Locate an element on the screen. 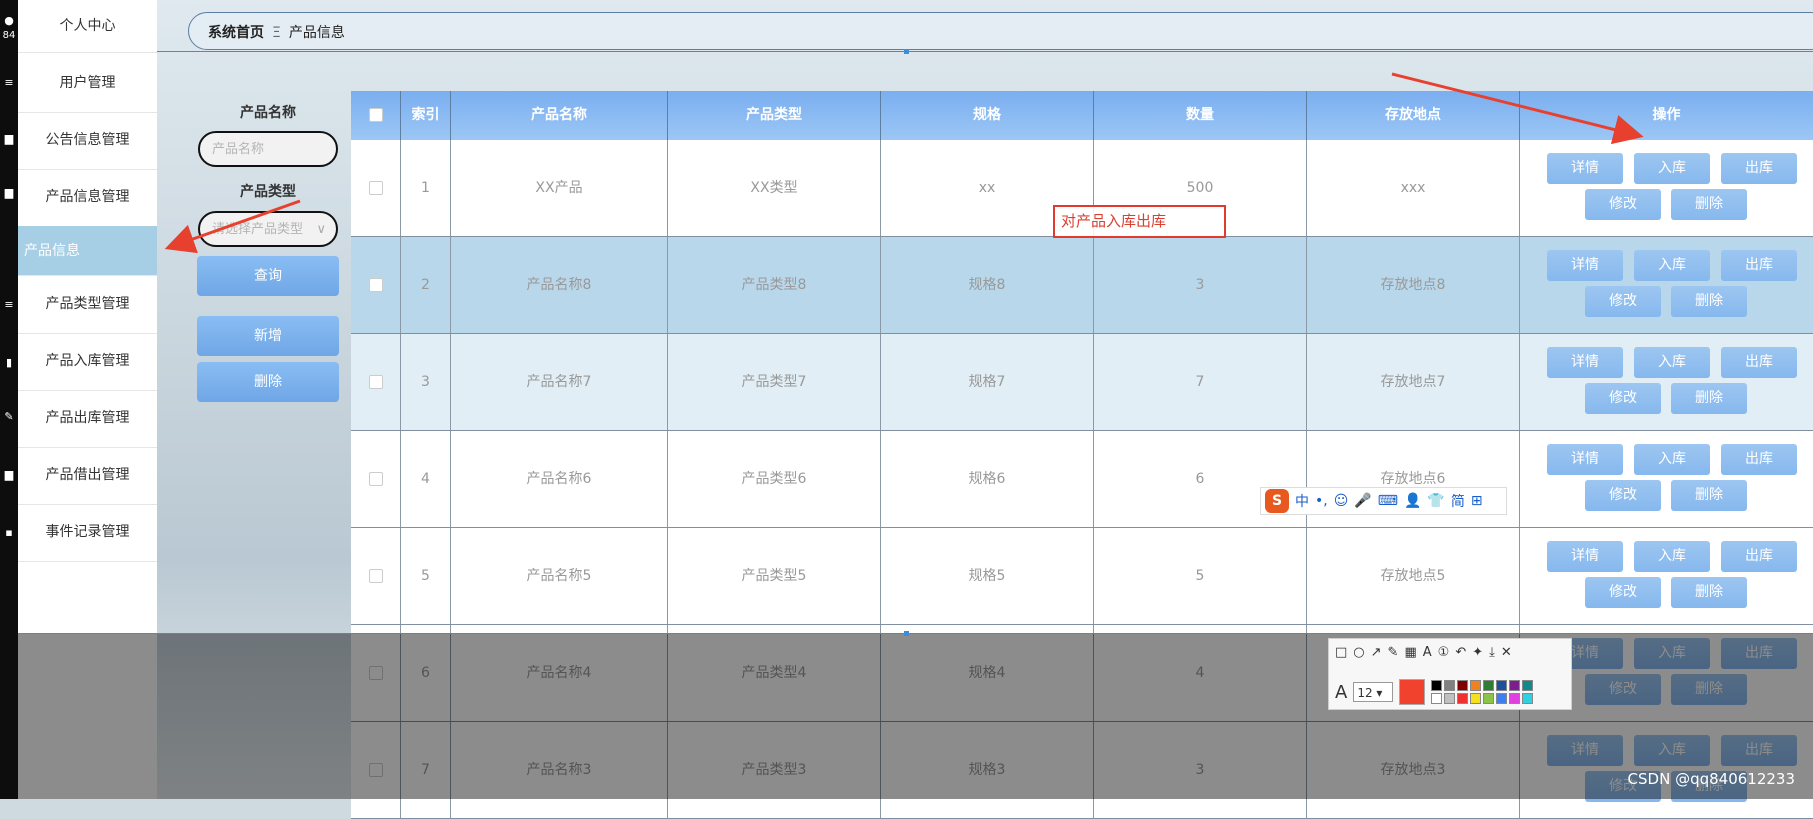 This screenshot has width=1813, height=819. arrow-to-actions is located at coordinates (1517, 108).